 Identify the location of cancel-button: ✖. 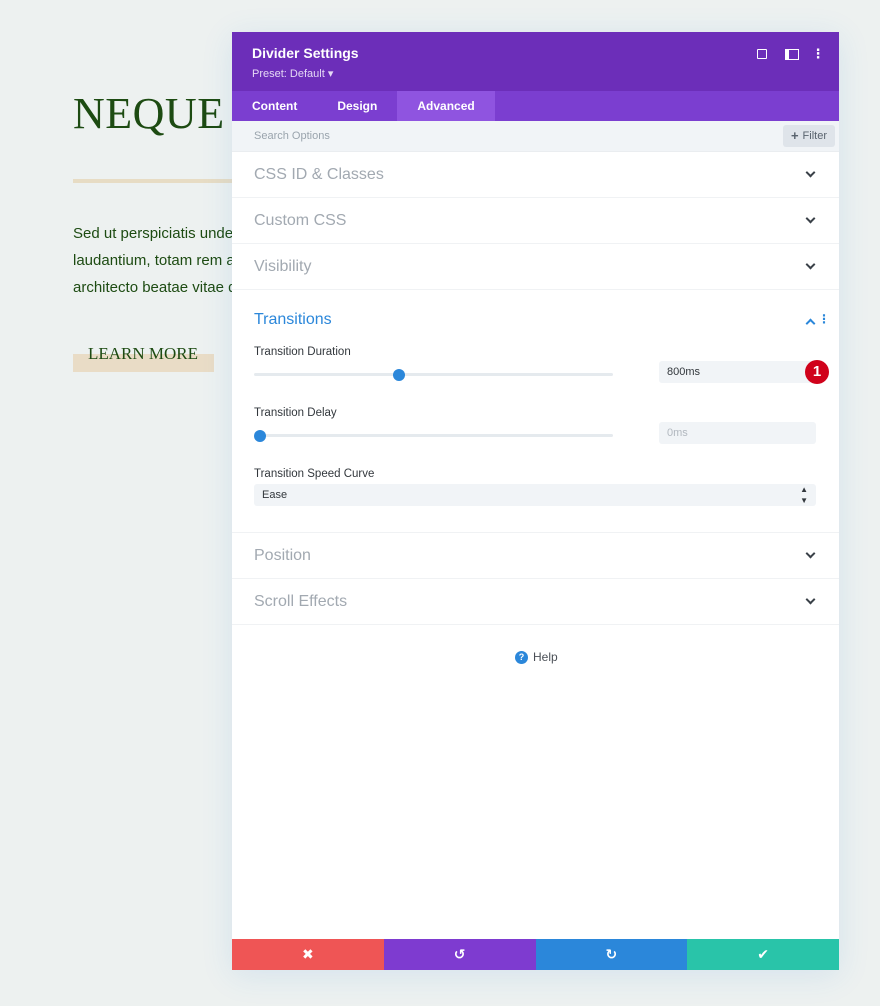
(308, 954).